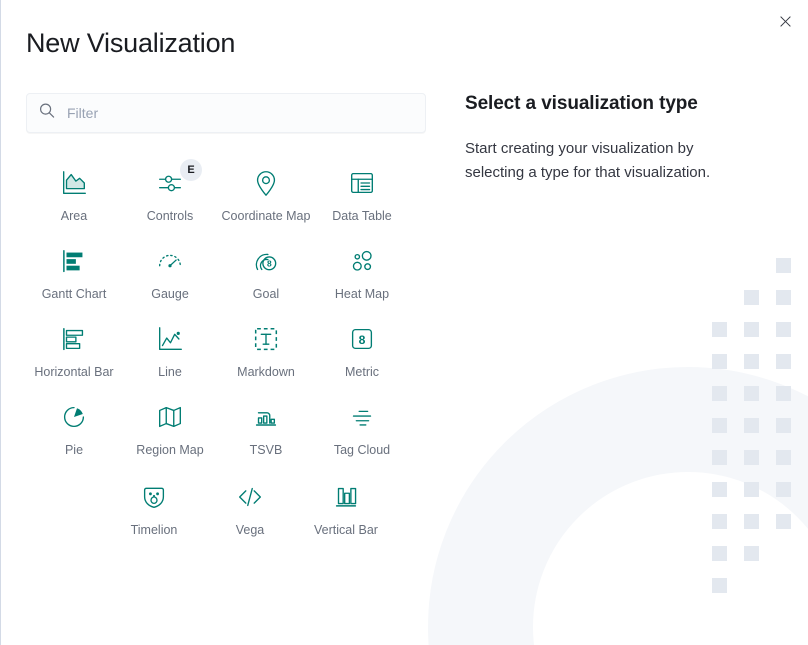 This screenshot has height=645, width=808. What do you see at coordinates (581, 103) in the screenshot?
I see `info-panel-title: Select a visualization type` at bounding box center [581, 103].